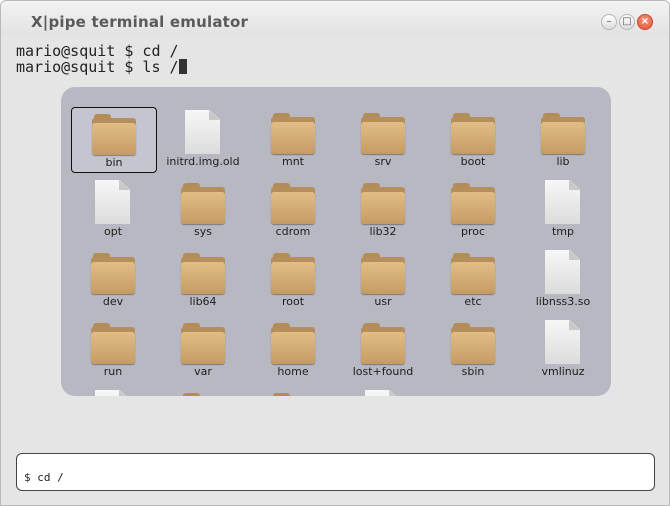  What do you see at coordinates (97, 51) in the screenshot?
I see `terminal-line: mario@squit $ cd /` at bounding box center [97, 51].